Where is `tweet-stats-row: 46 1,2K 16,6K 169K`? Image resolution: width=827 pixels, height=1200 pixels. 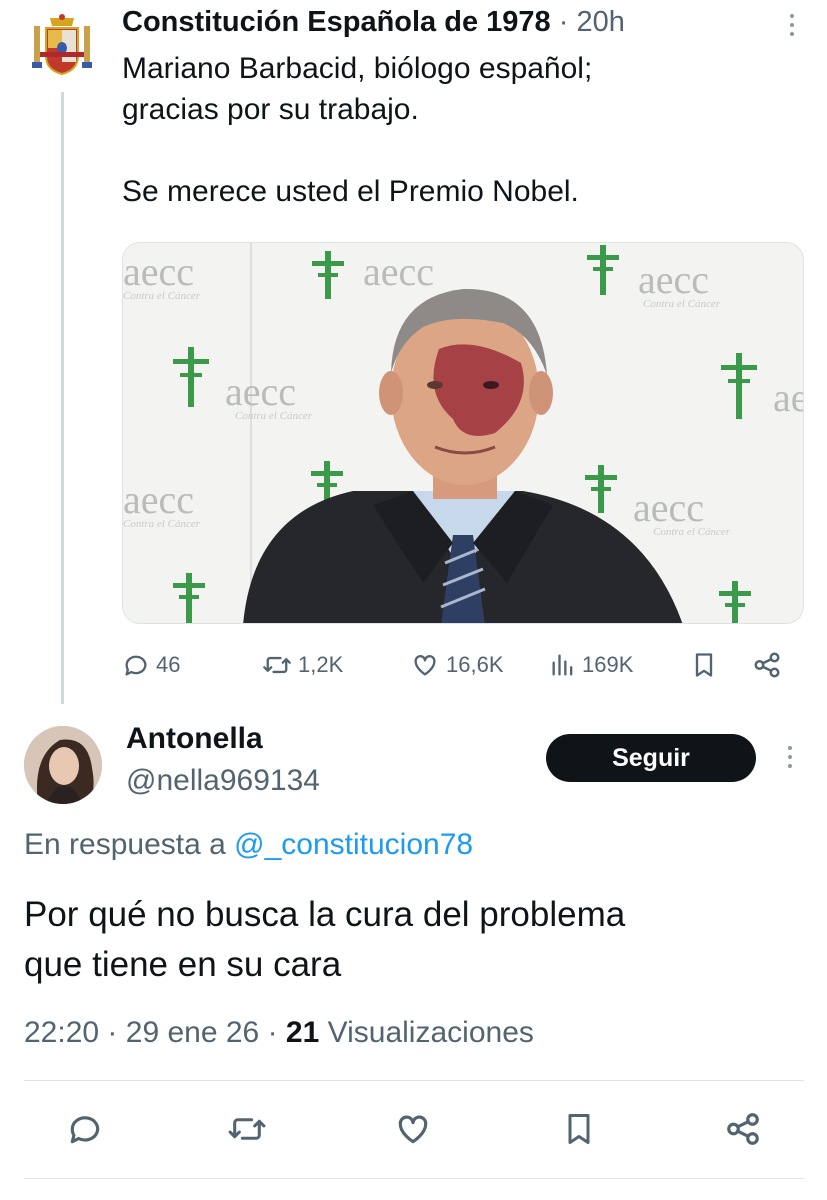
tweet-stats-row: 46 1,2K 16,6K 169K is located at coordinates (457, 665).